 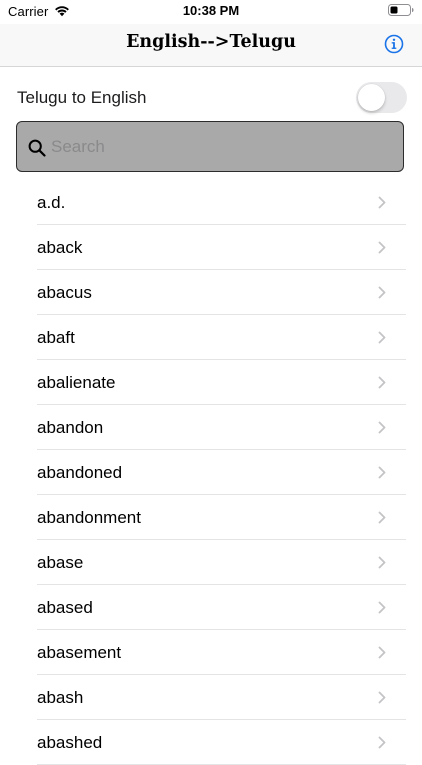 What do you see at coordinates (65, 607) in the screenshot?
I see `word-label: abased` at bounding box center [65, 607].